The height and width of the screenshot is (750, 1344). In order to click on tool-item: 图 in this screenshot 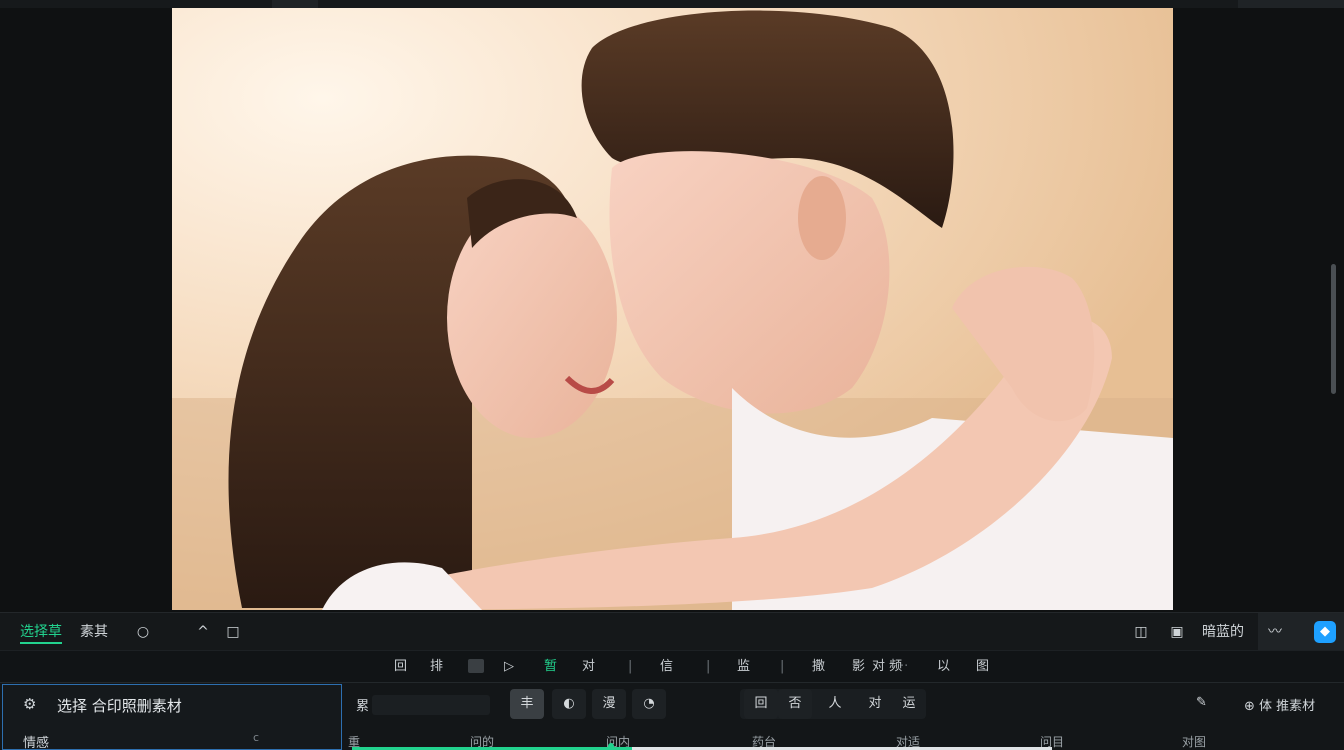, I will do `click(982, 667)`.